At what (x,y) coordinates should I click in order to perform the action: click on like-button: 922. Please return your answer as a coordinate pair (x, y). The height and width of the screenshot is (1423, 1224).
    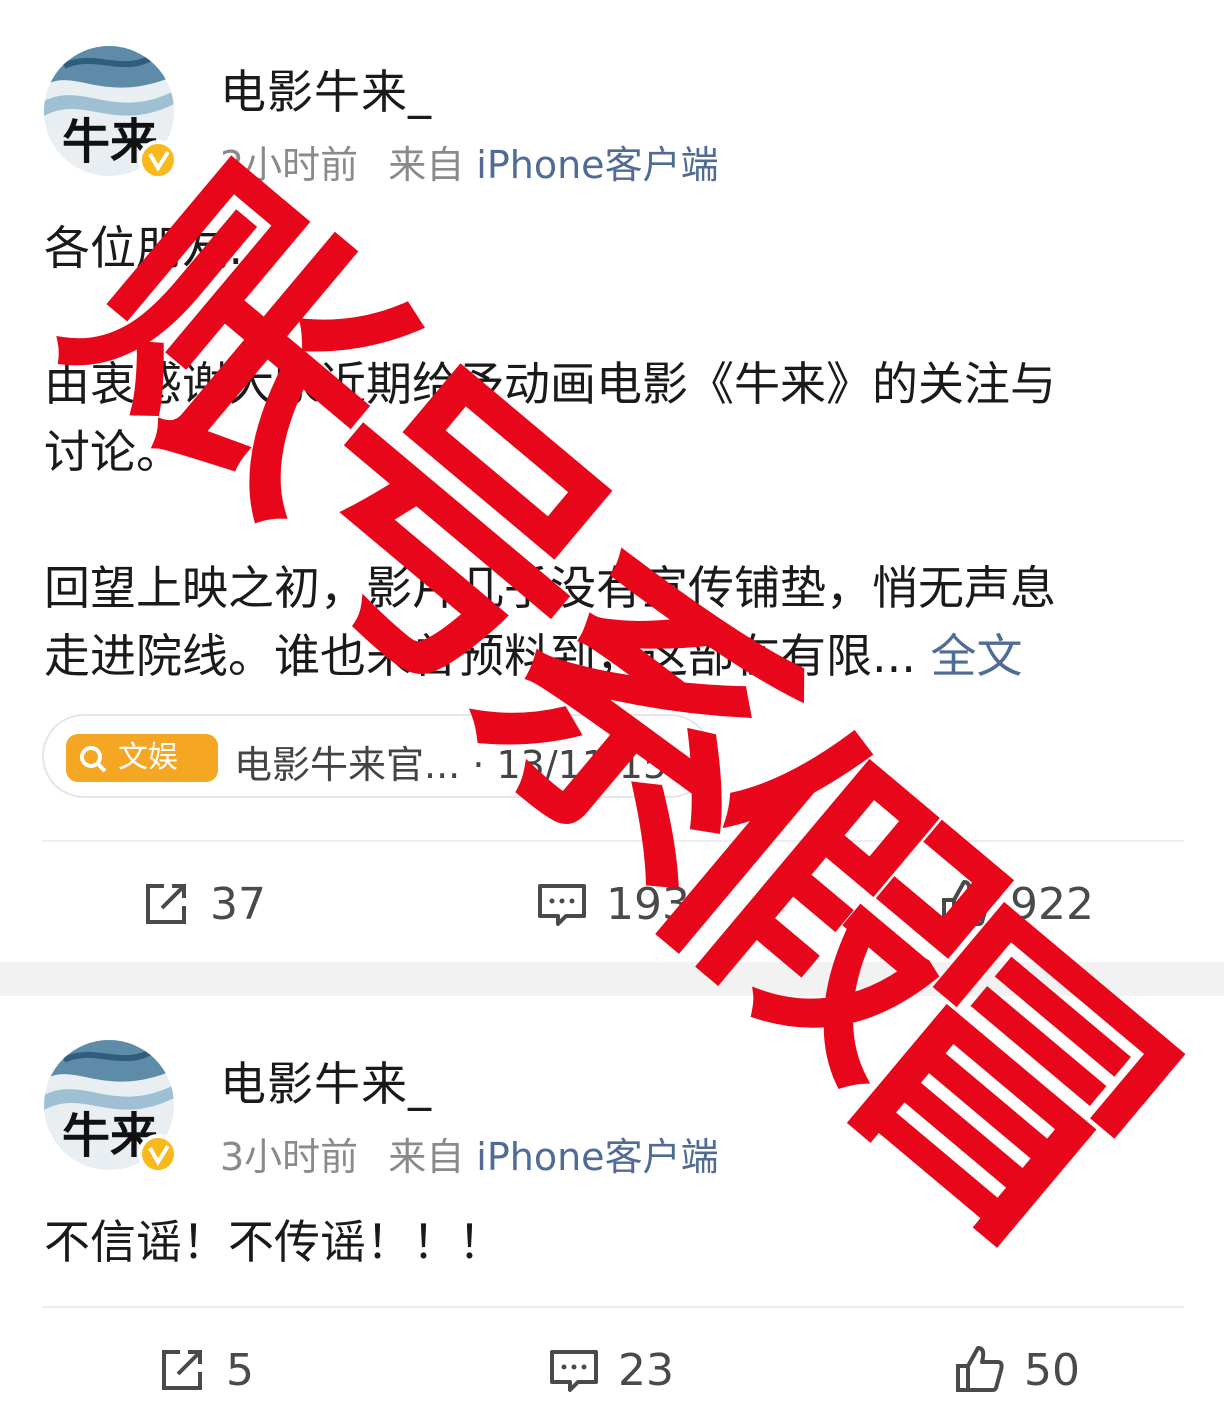
    Looking at the image, I should click on (1017, 904).